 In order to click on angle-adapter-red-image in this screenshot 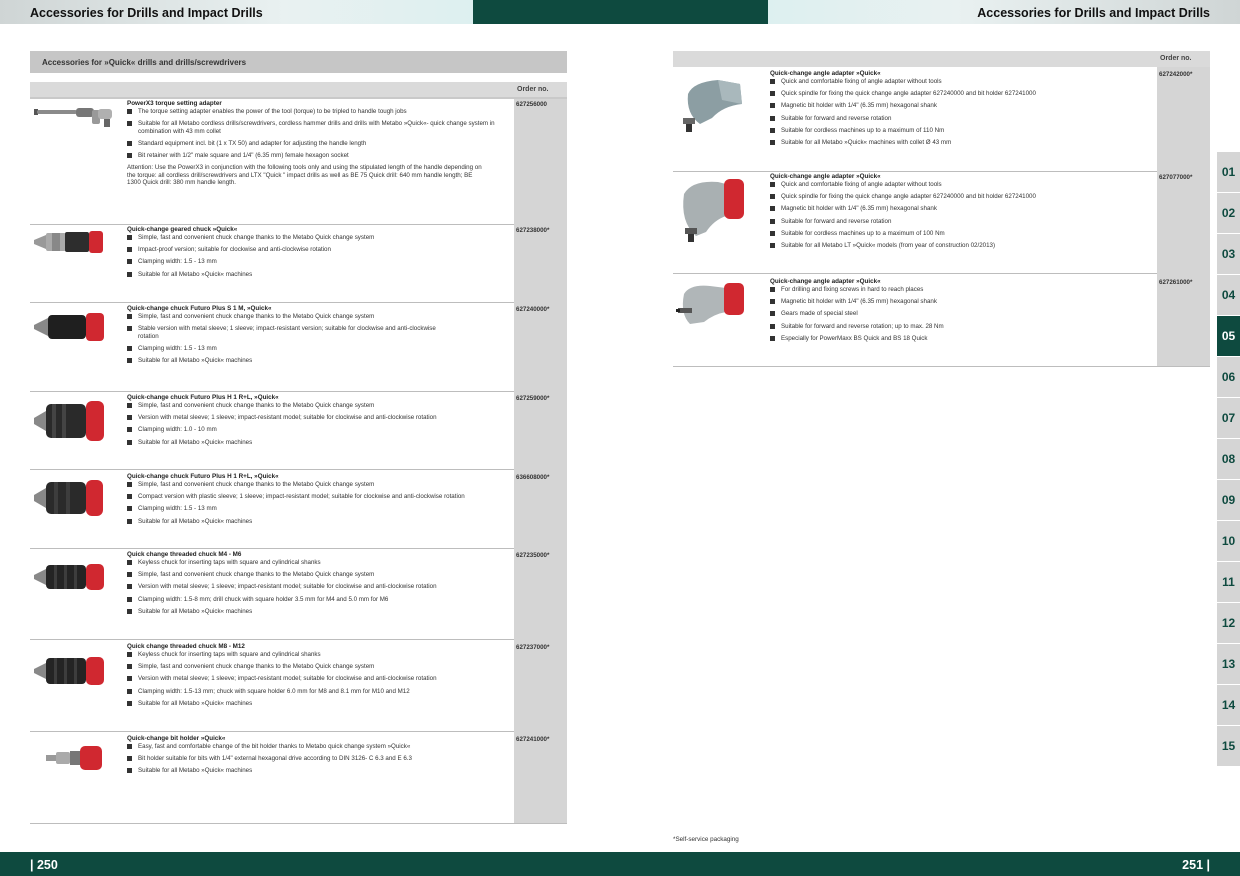, I will do `click(714, 213)`.